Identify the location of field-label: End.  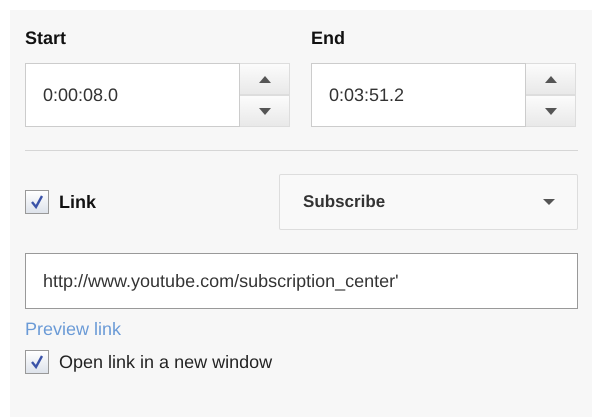
(328, 38).